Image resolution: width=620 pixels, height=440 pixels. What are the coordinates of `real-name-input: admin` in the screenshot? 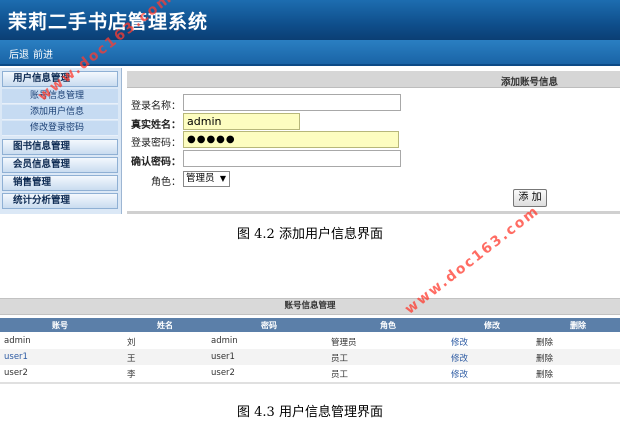 It's located at (241, 121).